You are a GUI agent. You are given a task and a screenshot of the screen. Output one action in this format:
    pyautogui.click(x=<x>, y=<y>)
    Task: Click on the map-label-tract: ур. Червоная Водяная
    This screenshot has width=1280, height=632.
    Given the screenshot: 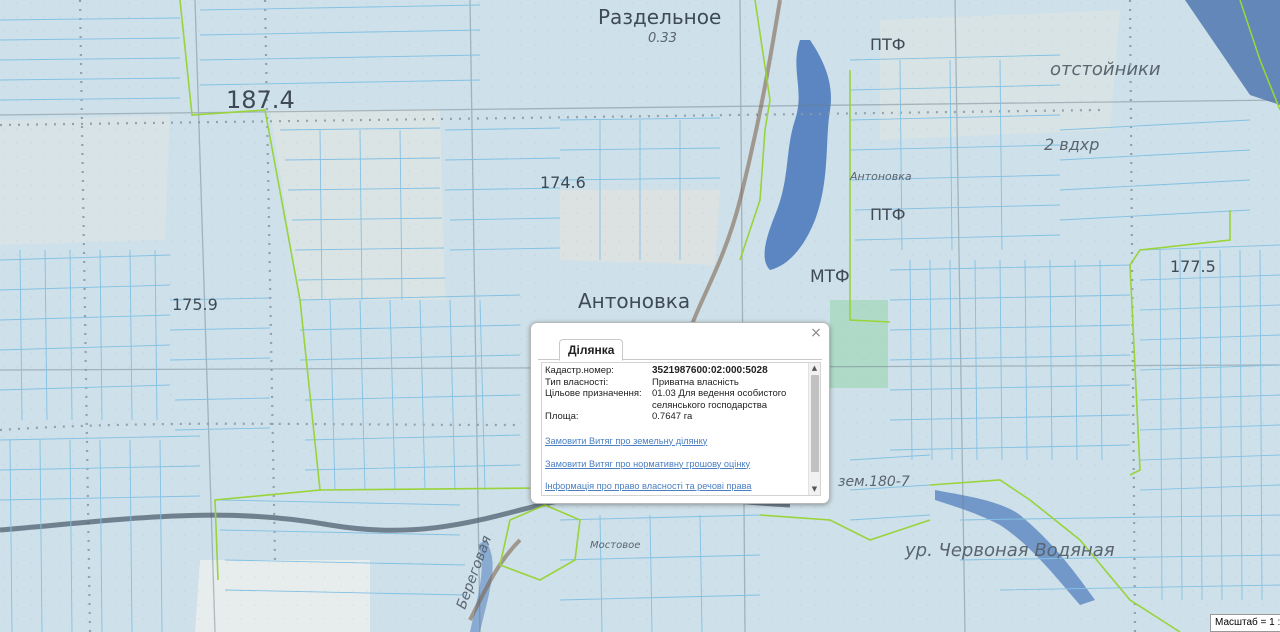 What is the action you would take?
    pyautogui.click(x=1009, y=550)
    